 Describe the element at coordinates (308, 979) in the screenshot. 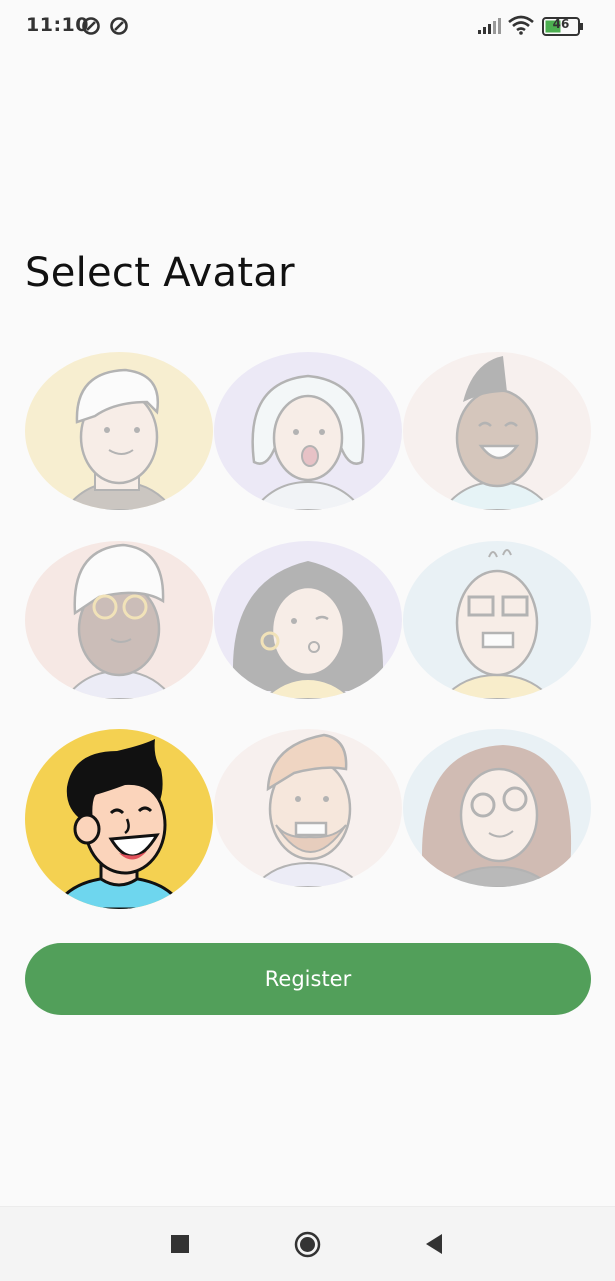

I see `register-button: Register` at that location.